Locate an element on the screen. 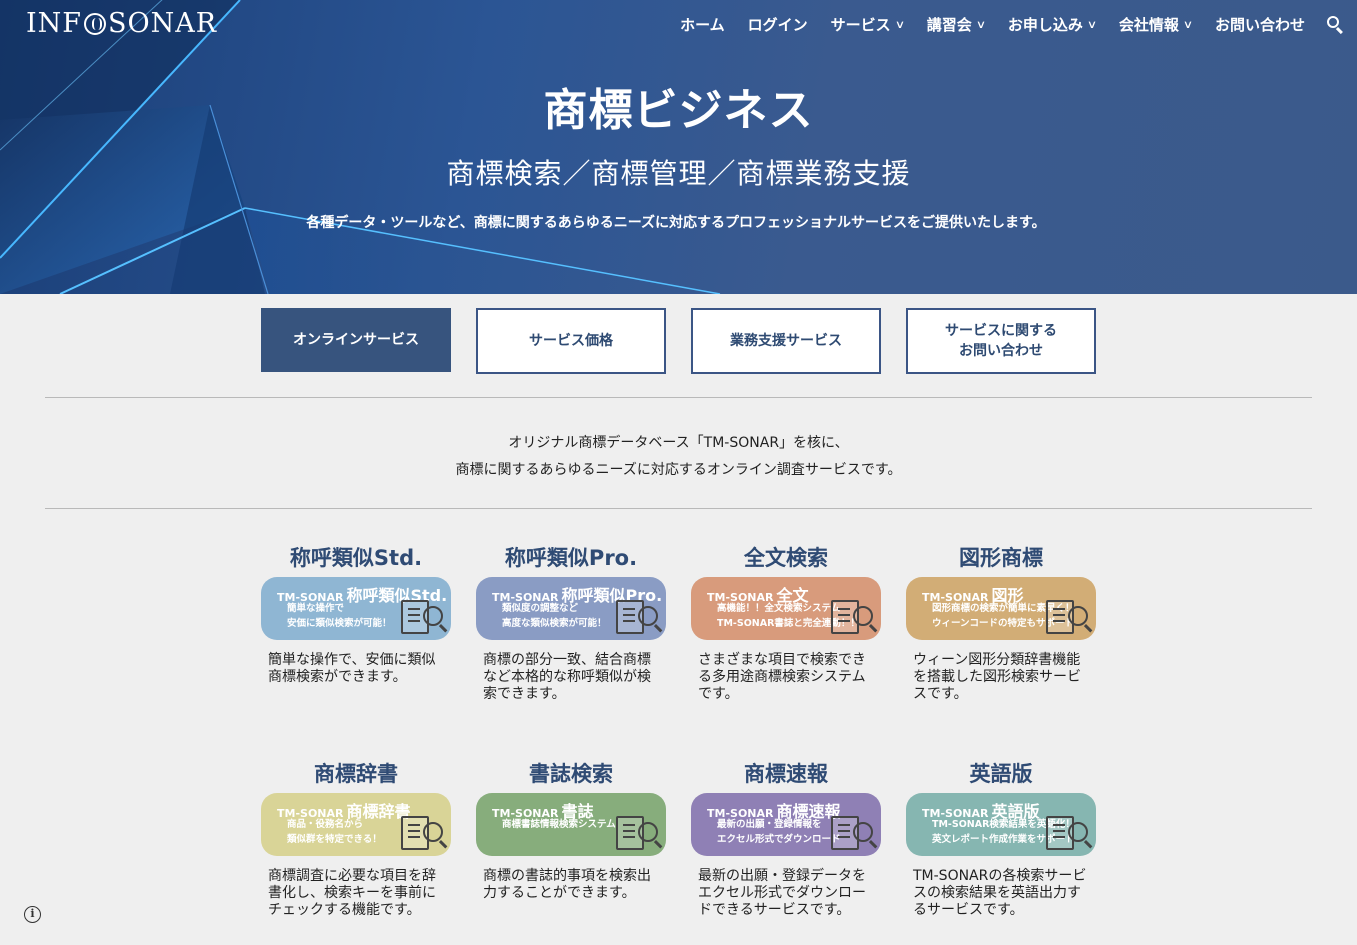 The height and width of the screenshot is (945, 1357). nav-item-seminars: 講習会 ∨ is located at coordinates (956, 24).